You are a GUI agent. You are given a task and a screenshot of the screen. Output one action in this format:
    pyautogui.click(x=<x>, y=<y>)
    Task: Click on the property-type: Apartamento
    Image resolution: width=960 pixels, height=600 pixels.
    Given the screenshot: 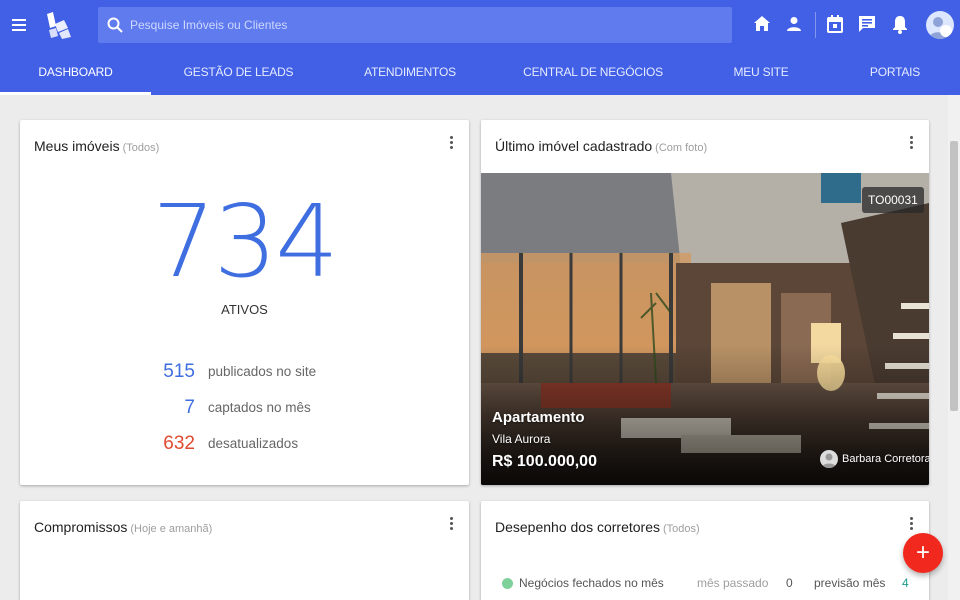 What is the action you would take?
    pyautogui.click(x=538, y=417)
    